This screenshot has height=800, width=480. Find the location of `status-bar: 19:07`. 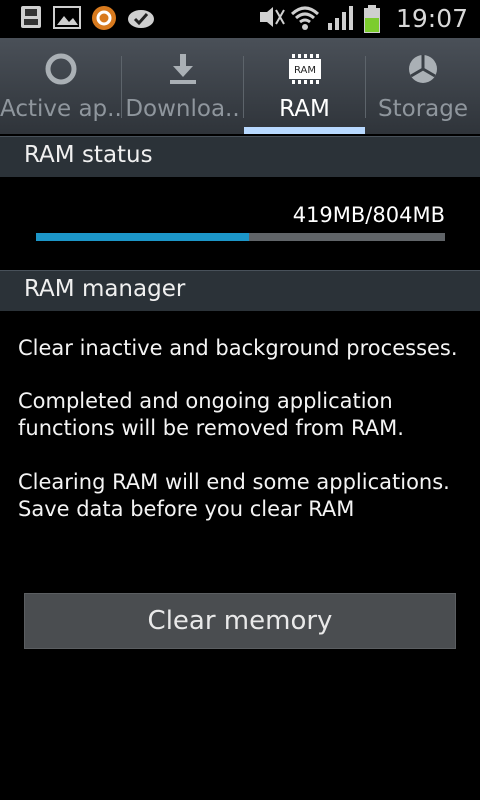

status-bar: 19:07 is located at coordinates (240, 19).